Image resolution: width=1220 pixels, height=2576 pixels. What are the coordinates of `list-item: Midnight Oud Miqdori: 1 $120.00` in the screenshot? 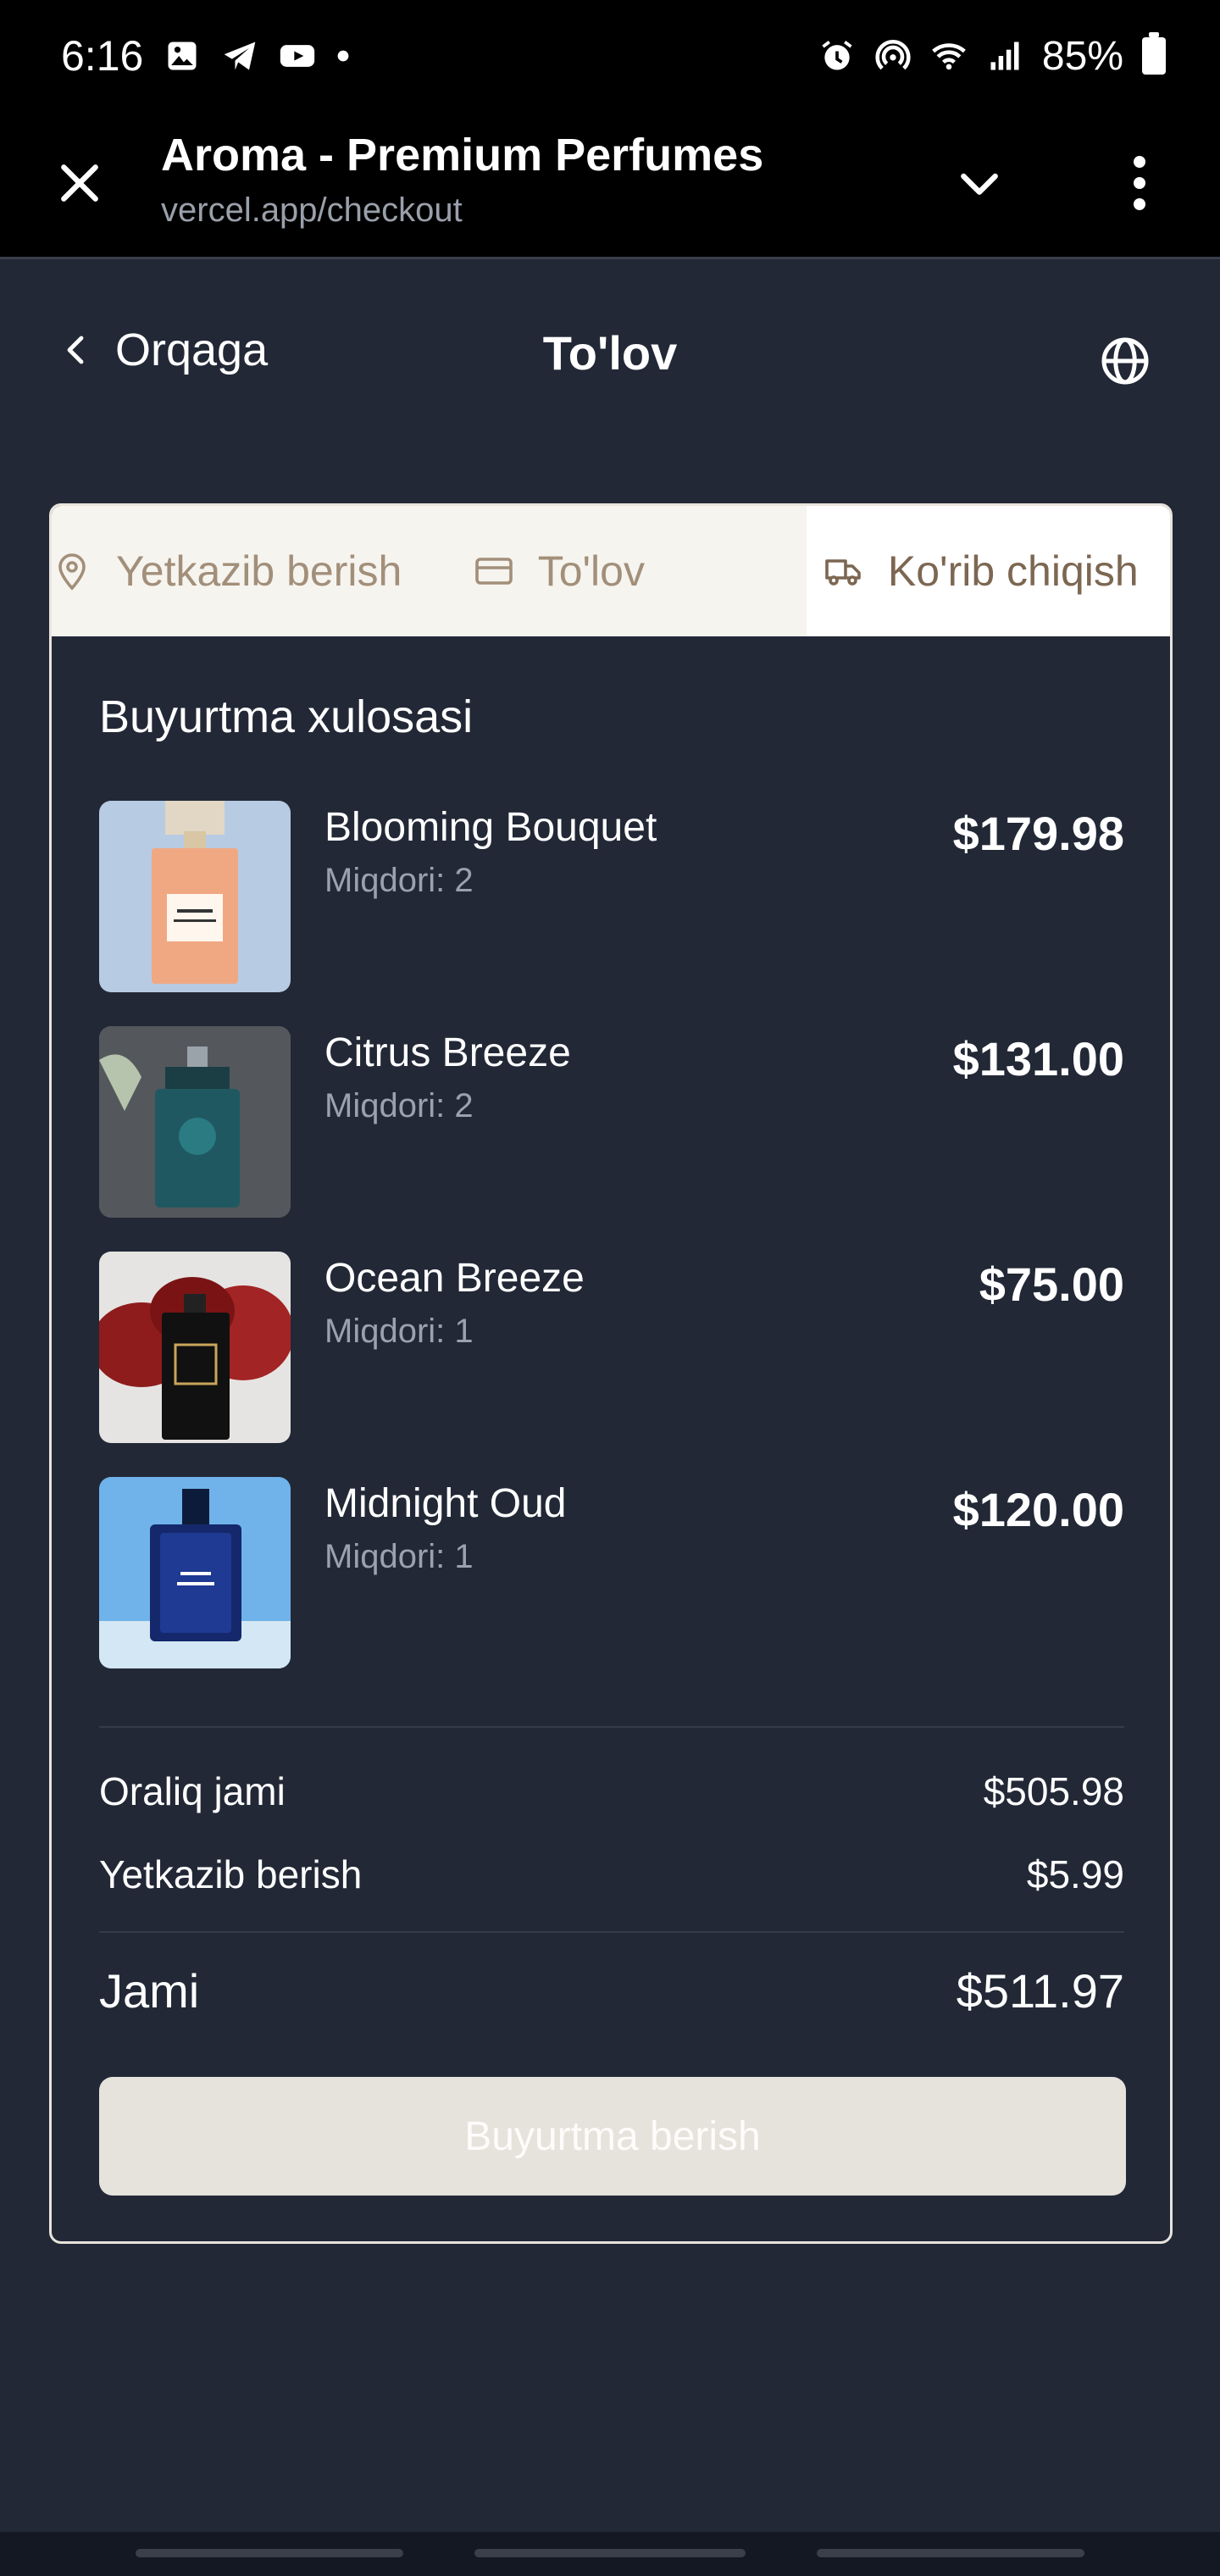 It's located at (611, 1572).